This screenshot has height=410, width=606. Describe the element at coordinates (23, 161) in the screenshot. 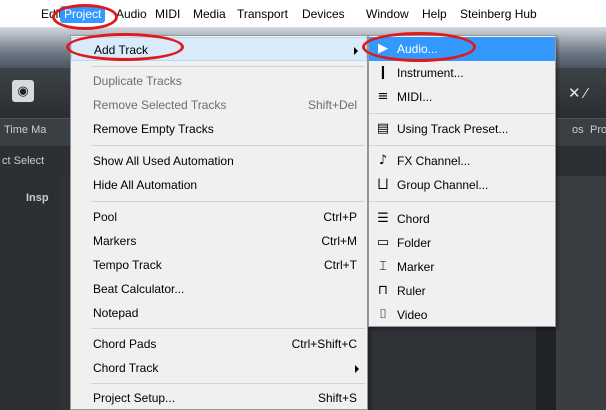

I see `select-label: ct Select` at that location.